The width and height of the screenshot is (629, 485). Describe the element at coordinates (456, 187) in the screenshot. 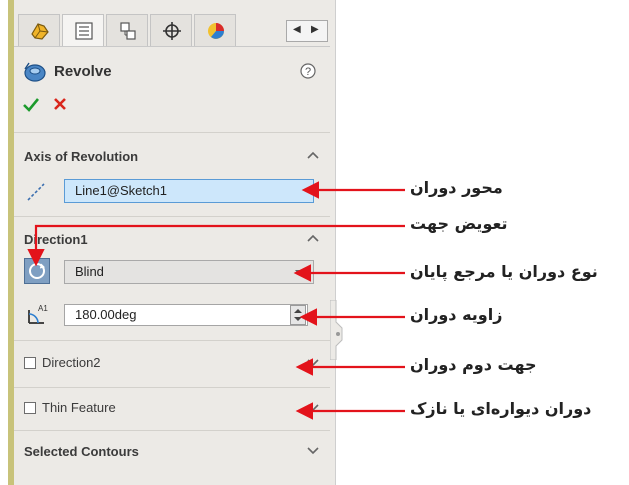

I see `annotation-axis: محور دوران` at that location.